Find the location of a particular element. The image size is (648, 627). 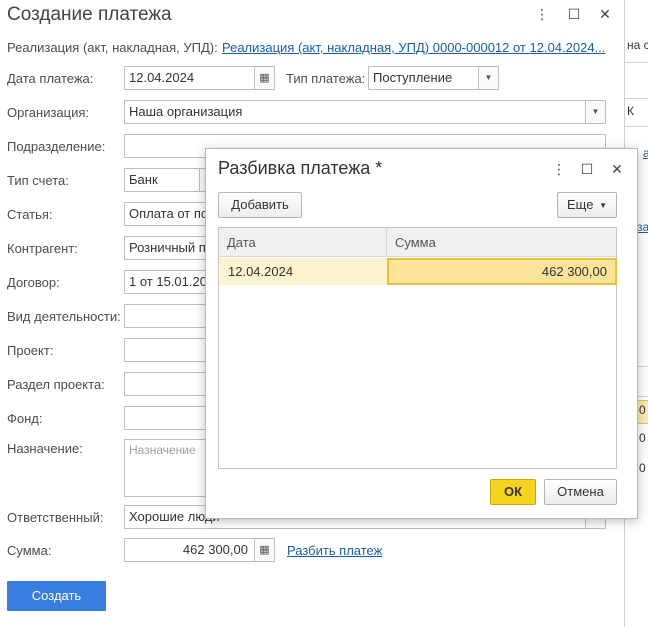

amount-label: Сумма: is located at coordinates (29, 550).